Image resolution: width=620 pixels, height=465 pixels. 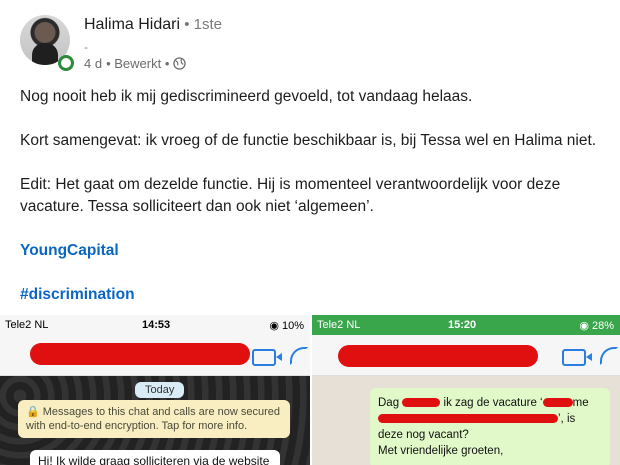 What do you see at coordinates (160, 390) in the screenshot?
I see `date-chip: Today` at bounding box center [160, 390].